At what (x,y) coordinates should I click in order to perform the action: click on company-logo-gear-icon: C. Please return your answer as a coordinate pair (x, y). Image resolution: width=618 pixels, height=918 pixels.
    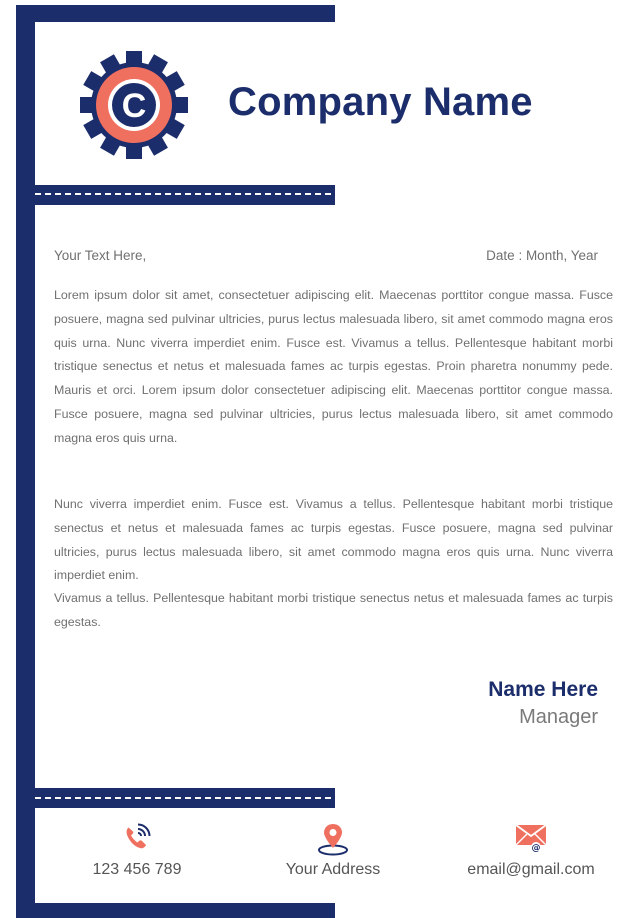
    Looking at the image, I should click on (134, 105).